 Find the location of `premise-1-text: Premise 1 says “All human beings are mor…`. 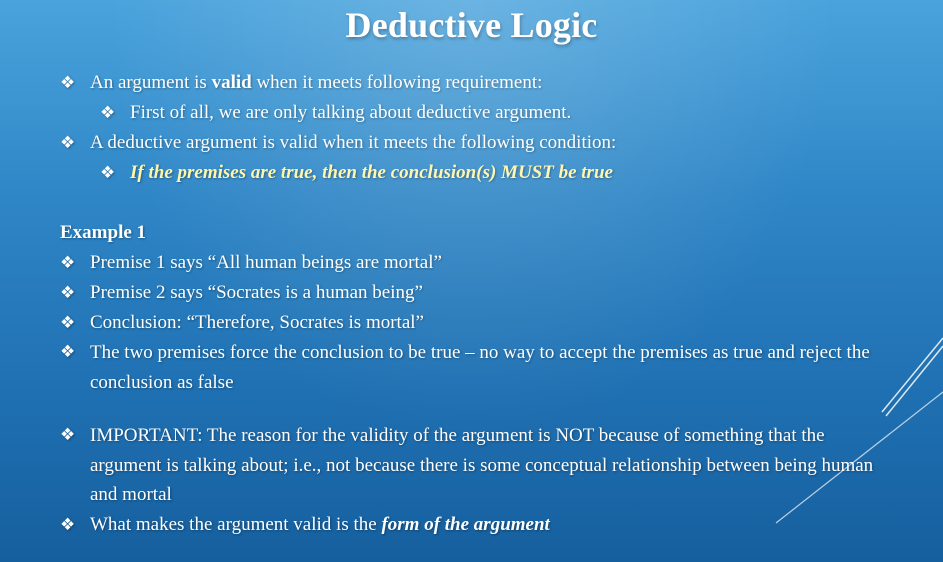

premise-1-text: Premise 1 says “All human beings are mor… is located at coordinates (266, 262).